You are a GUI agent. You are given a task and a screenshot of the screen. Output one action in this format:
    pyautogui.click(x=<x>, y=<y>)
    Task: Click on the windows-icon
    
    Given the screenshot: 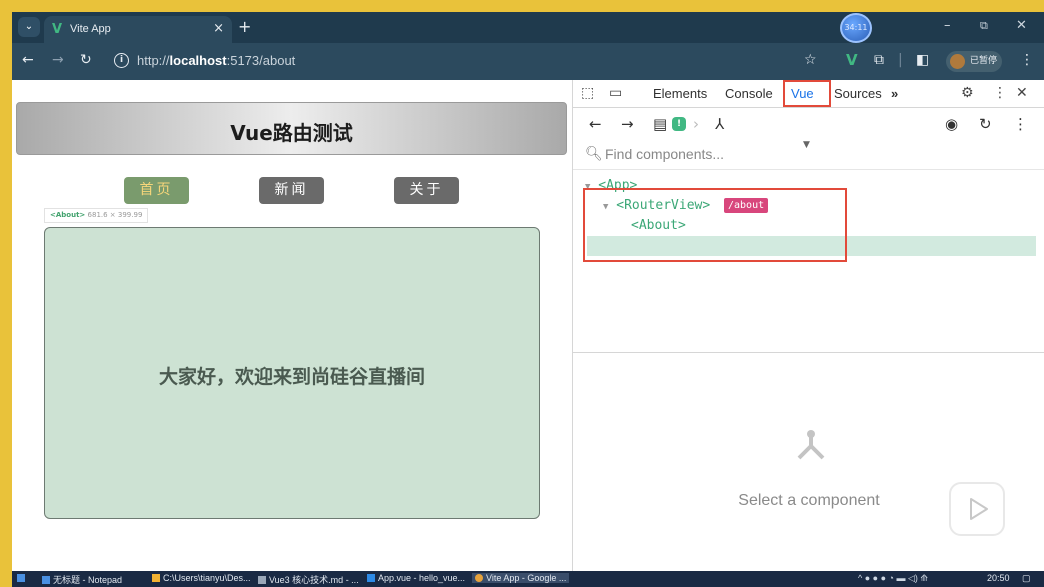 What is the action you would take?
    pyautogui.click(x=21, y=578)
    